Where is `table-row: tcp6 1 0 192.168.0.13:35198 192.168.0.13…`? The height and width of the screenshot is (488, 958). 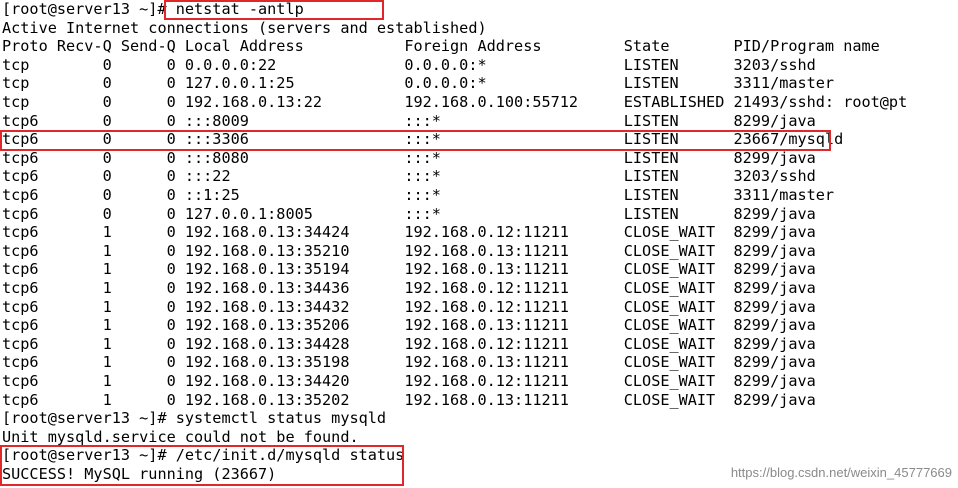
table-row: tcp6 1 0 192.168.0.13:35198 192.168.0.13… is located at coordinates (409, 362).